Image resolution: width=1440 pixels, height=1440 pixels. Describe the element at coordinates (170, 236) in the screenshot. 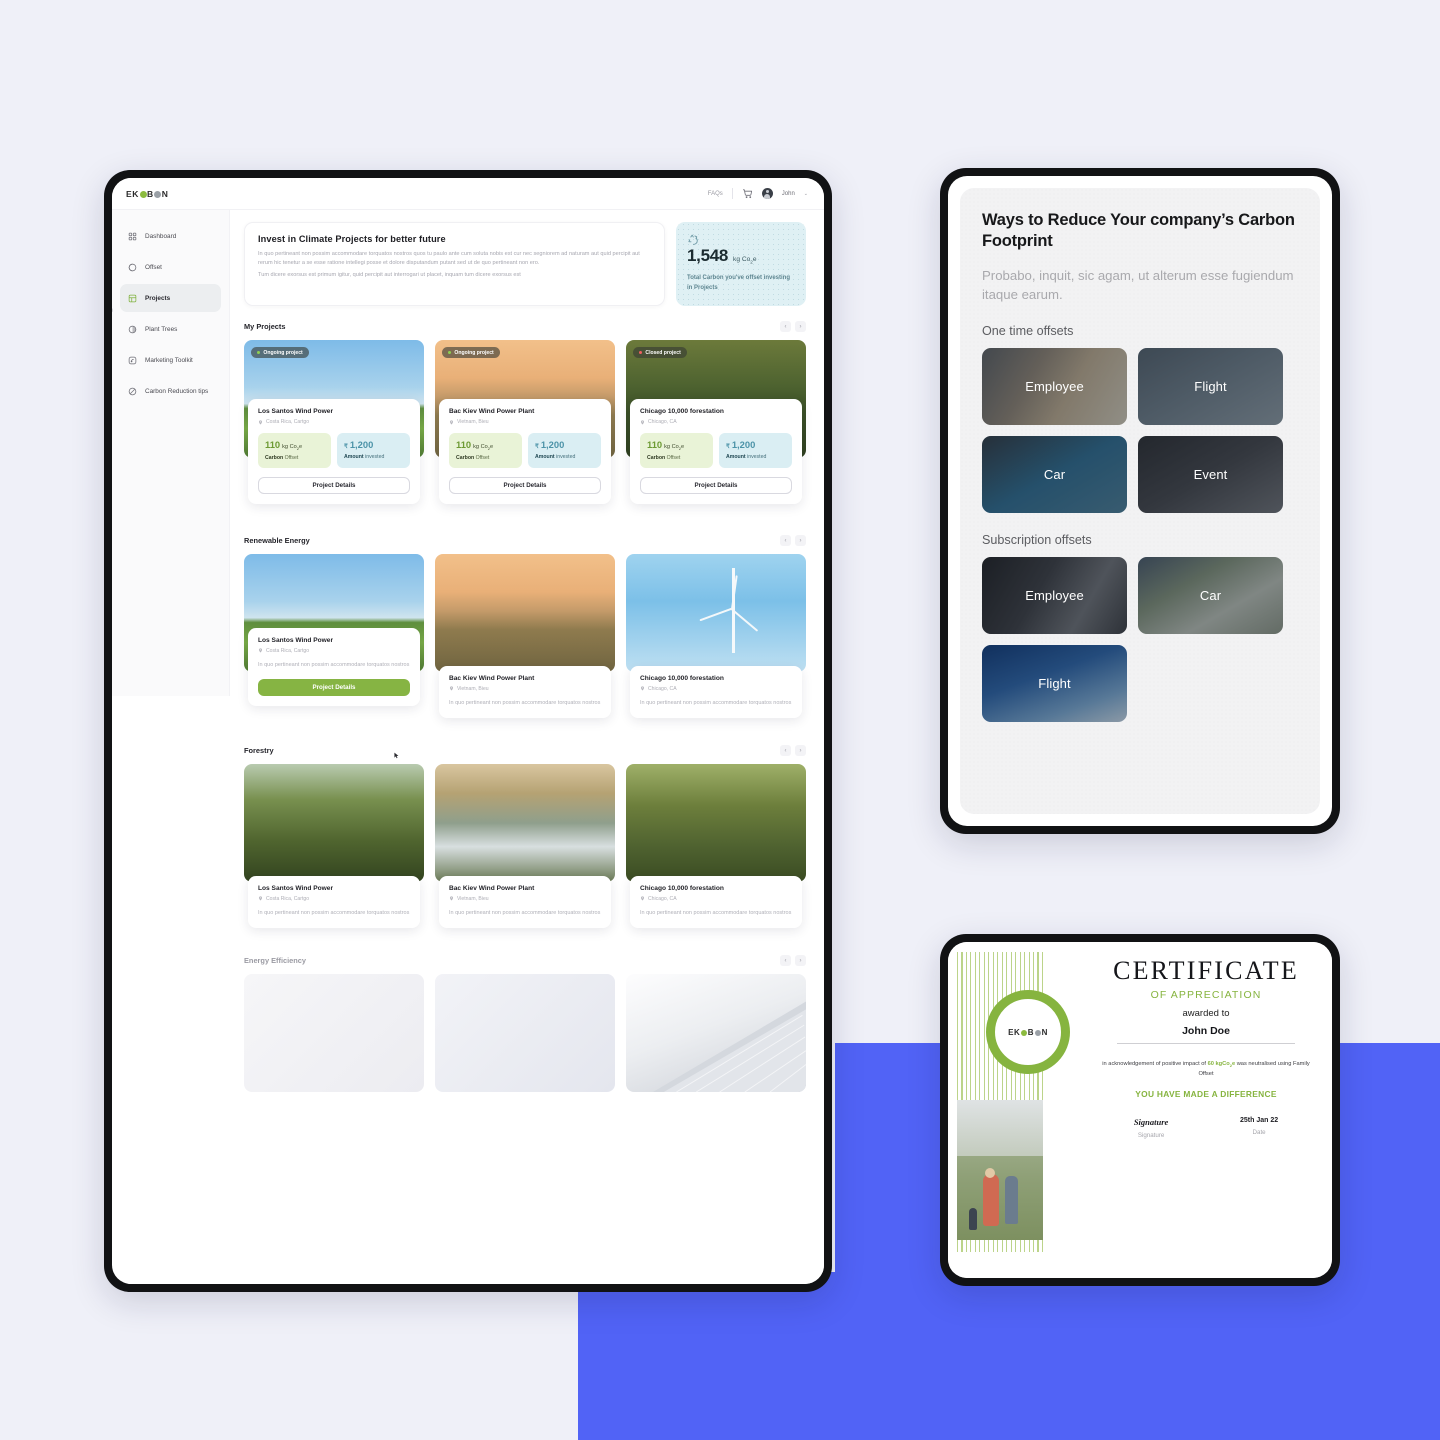

I see `sidebar-item-dashboard: Dashboard` at that location.